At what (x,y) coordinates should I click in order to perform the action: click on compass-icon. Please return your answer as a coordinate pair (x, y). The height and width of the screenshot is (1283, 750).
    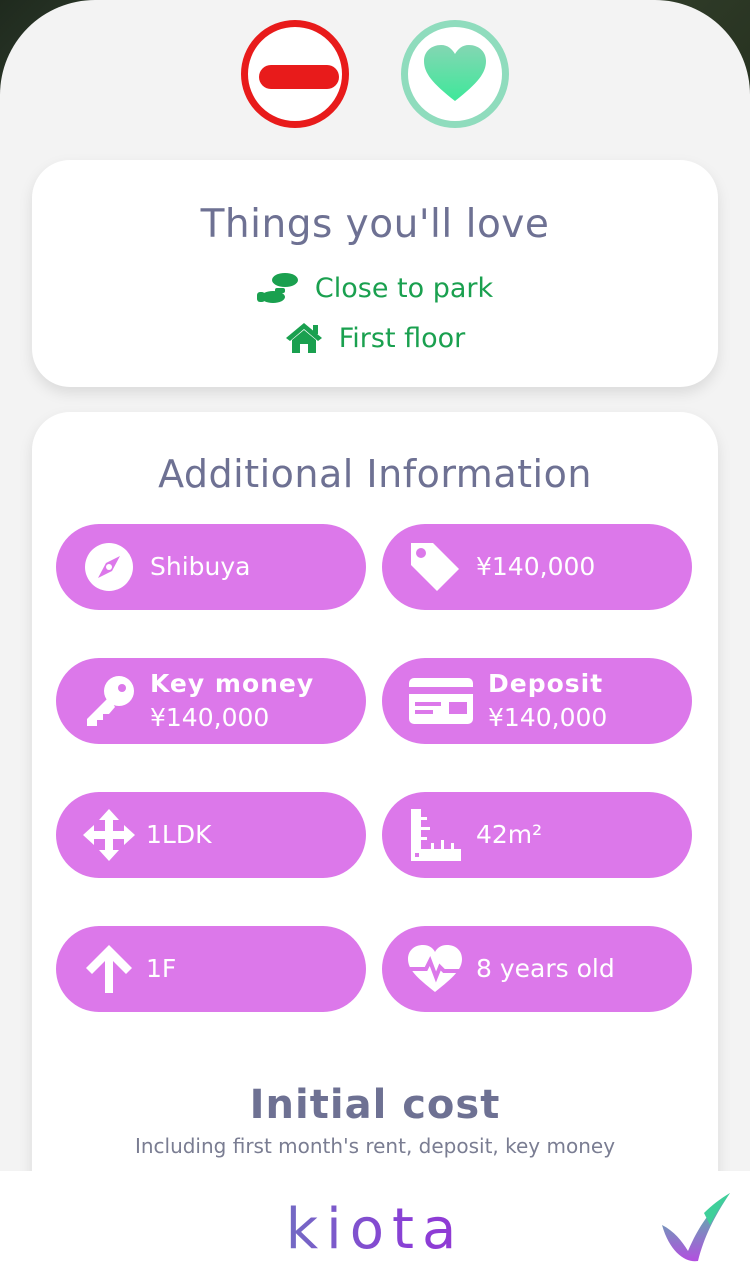
    Looking at the image, I should click on (109, 567).